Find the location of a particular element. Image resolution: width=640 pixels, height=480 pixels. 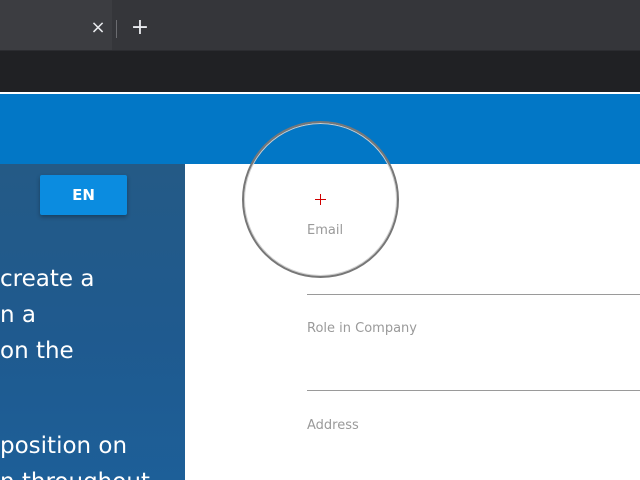

sidebar-text-line: on the is located at coordinates (37, 351).